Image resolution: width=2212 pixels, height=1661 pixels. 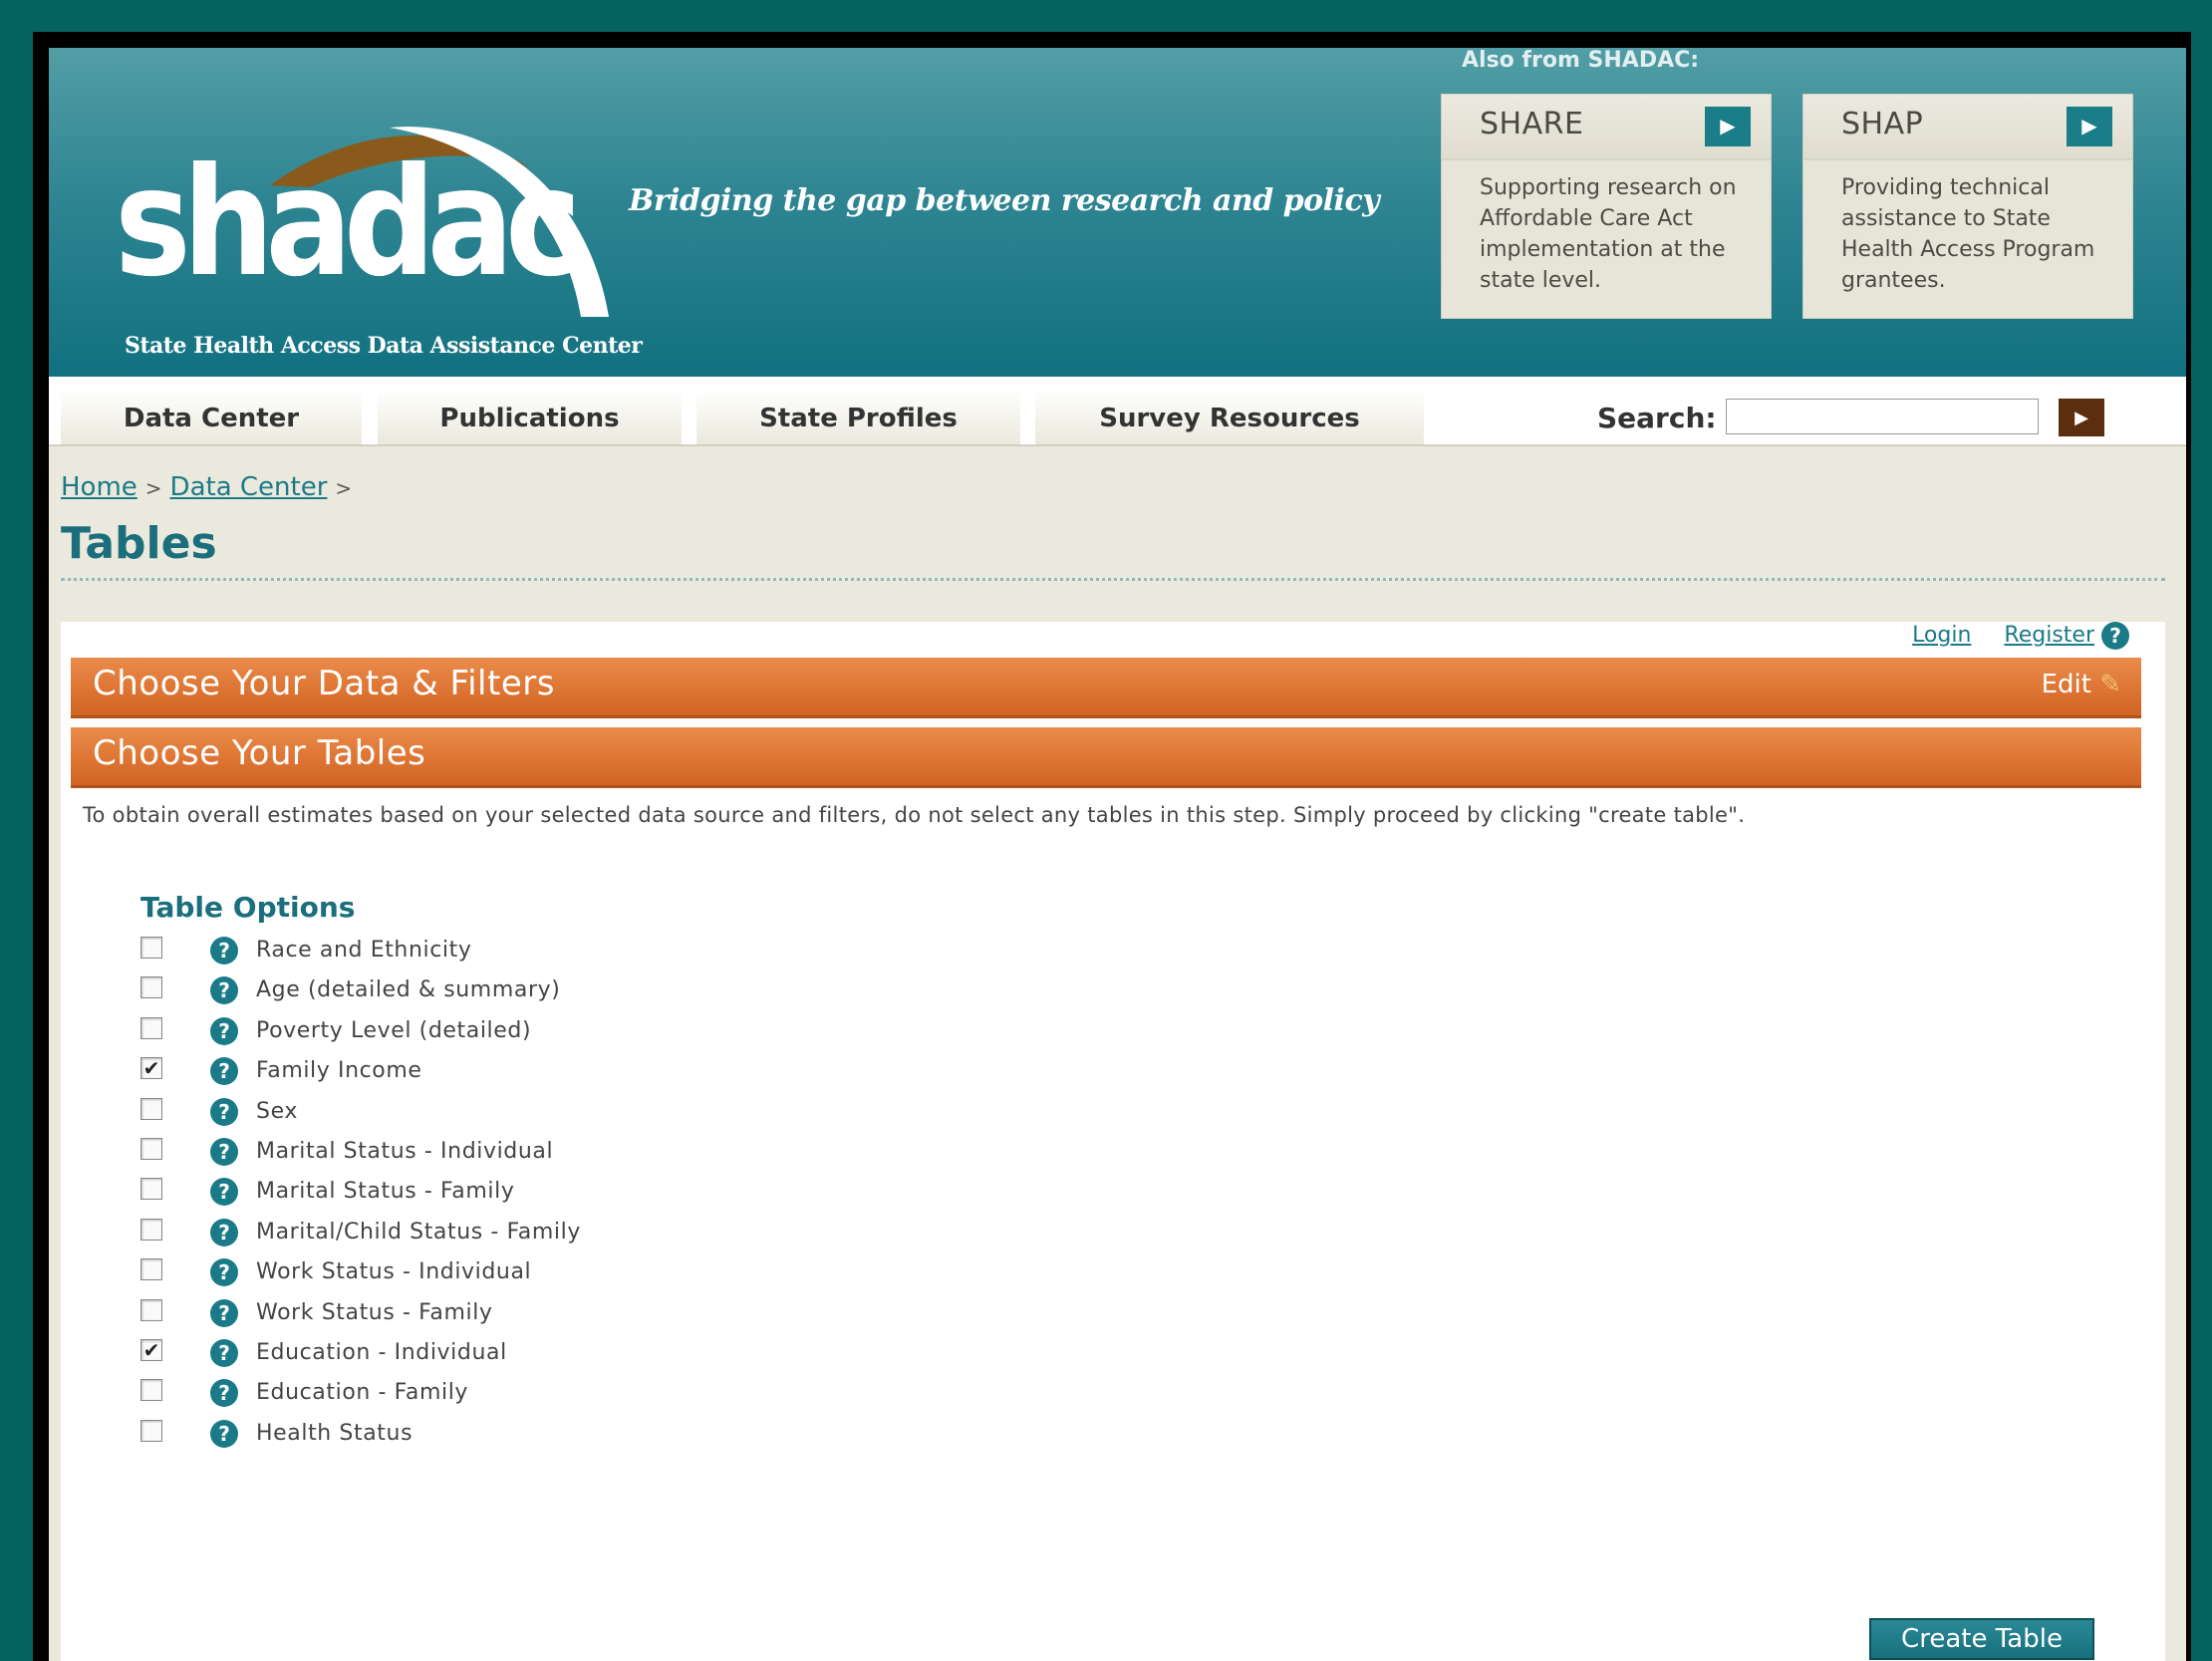 What do you see at coordinates (489, 1075) in the screenshot?
I see `list-item: ✔ ? Family Income` at bounding box center [489, 1075].